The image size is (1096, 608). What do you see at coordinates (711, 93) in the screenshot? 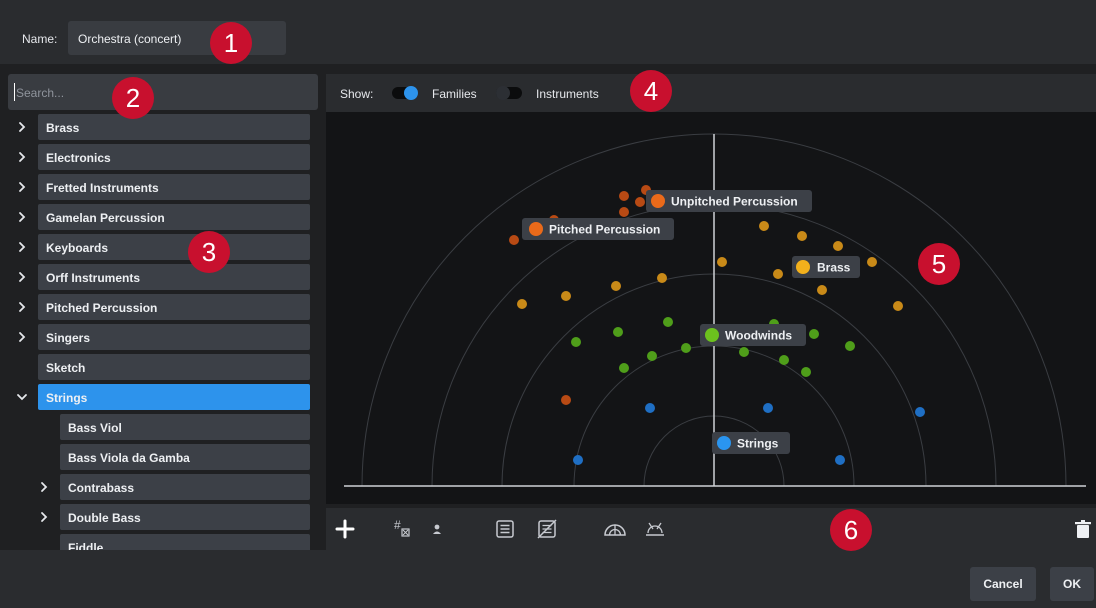
I see `show-bar: Show: Families Instruments` at bounding box center [711, 93].